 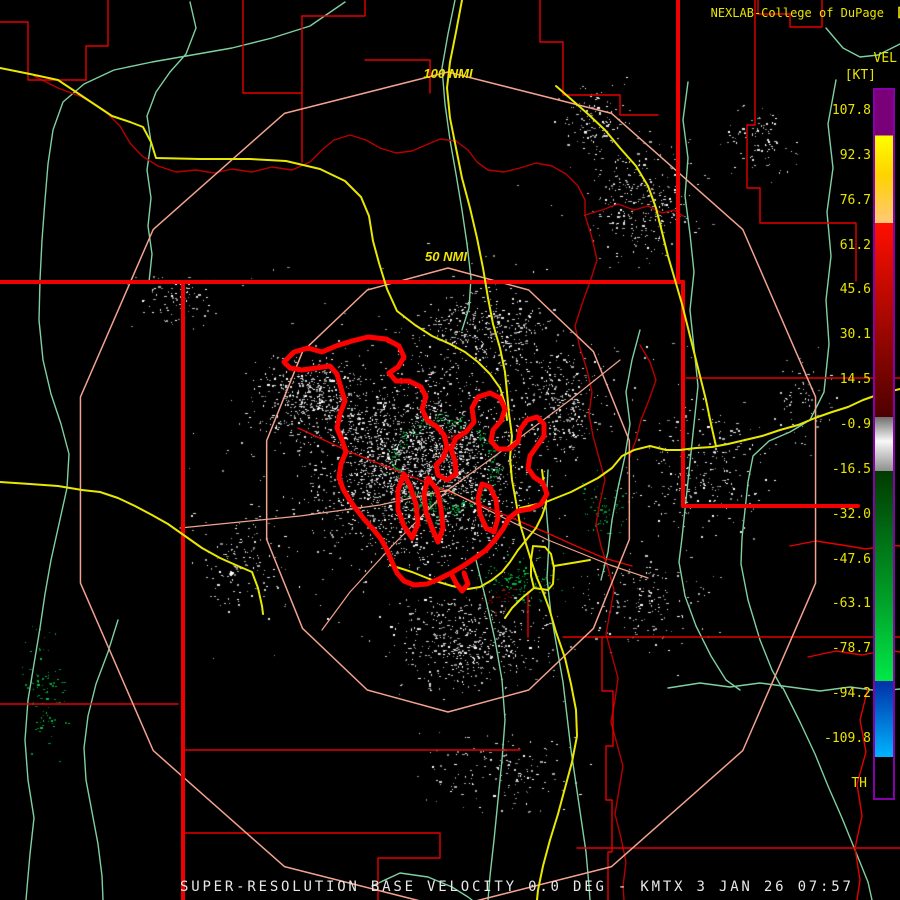 What do you see at coordinates (459, 582) in the screenshot?
I see `urban-area-tail` at bounding box center [459, 582].